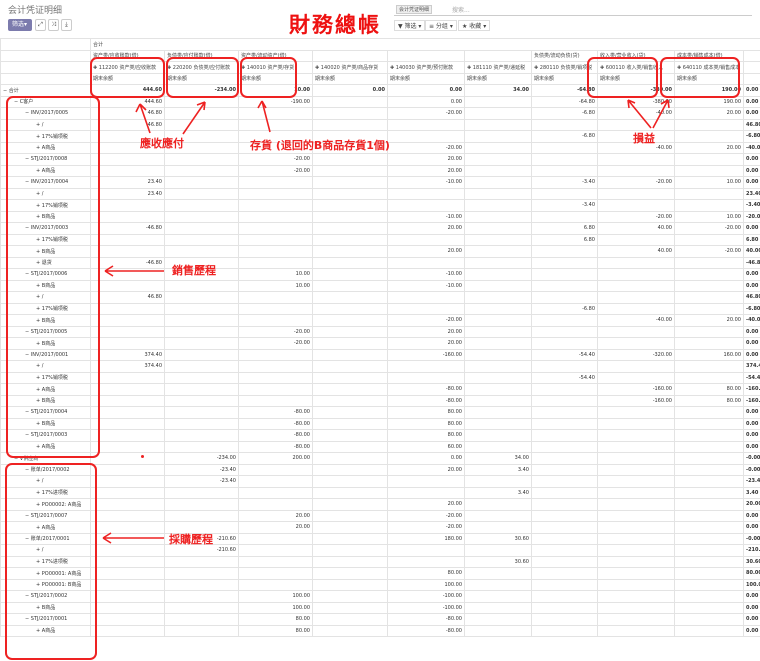 This screenshot has width=760, height=661. Describe the element at coordinates (162, 143) in the screenshot. I see `annotation-ar-ap: 應收應付` at that location.